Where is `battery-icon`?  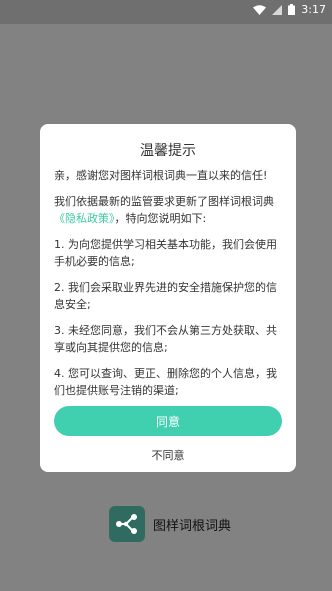 battery-icon is located at coordinates (292, 9).